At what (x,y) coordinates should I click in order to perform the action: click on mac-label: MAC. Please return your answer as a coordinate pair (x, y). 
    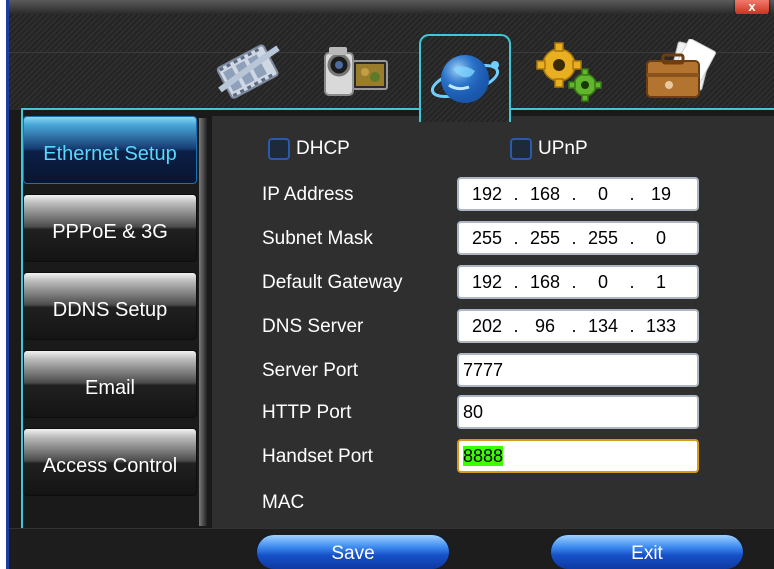
    Looking at the image, I should click on (283, 502).